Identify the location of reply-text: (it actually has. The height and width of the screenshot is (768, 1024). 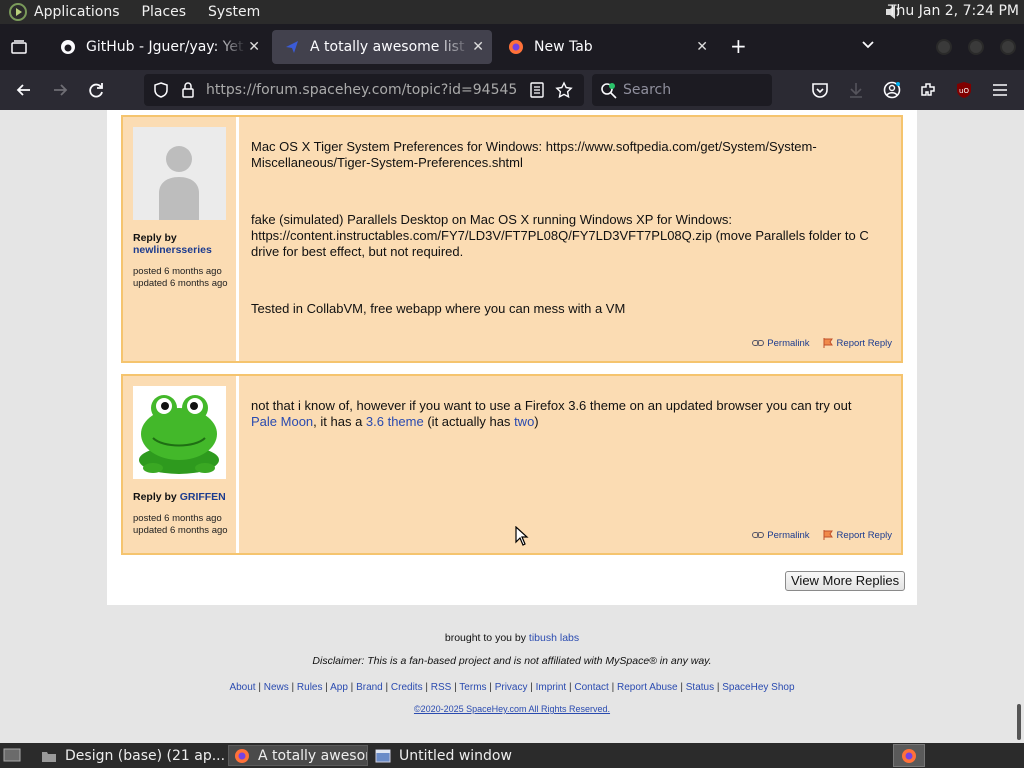
(469, 421).